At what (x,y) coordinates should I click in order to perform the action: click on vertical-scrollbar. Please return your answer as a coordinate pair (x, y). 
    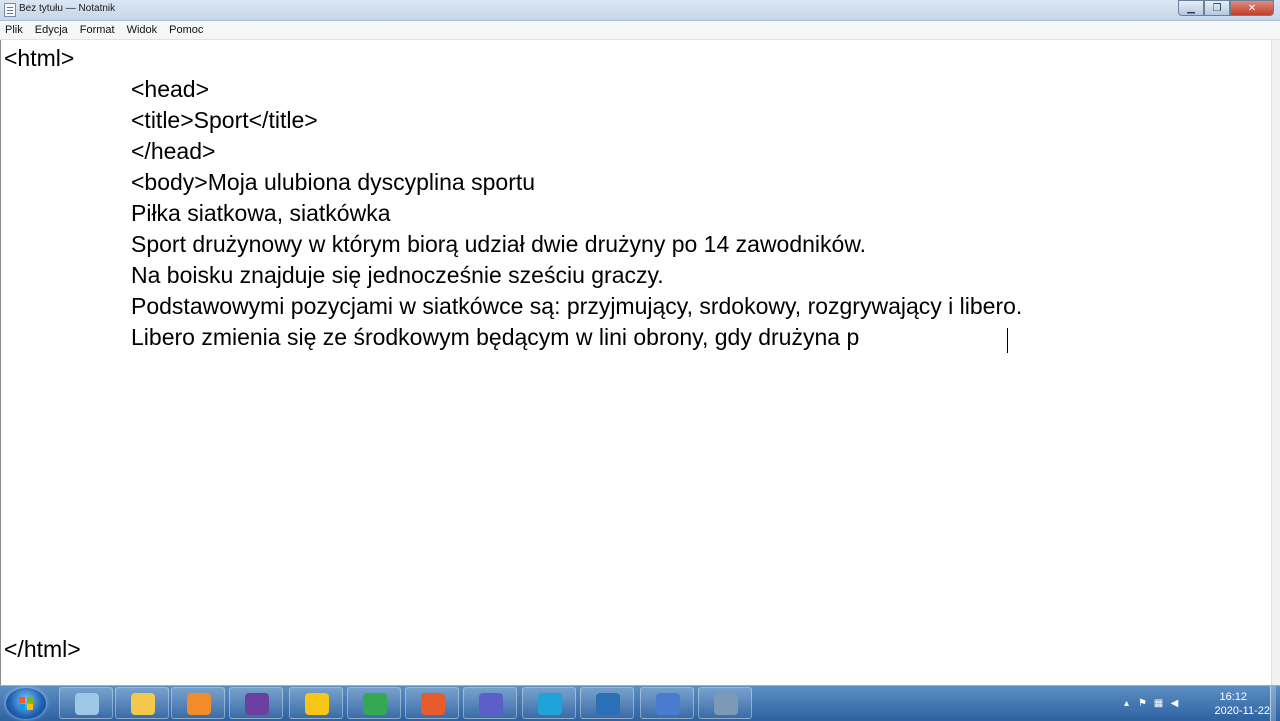
    Looking at the image, I should click on (1275, 362).